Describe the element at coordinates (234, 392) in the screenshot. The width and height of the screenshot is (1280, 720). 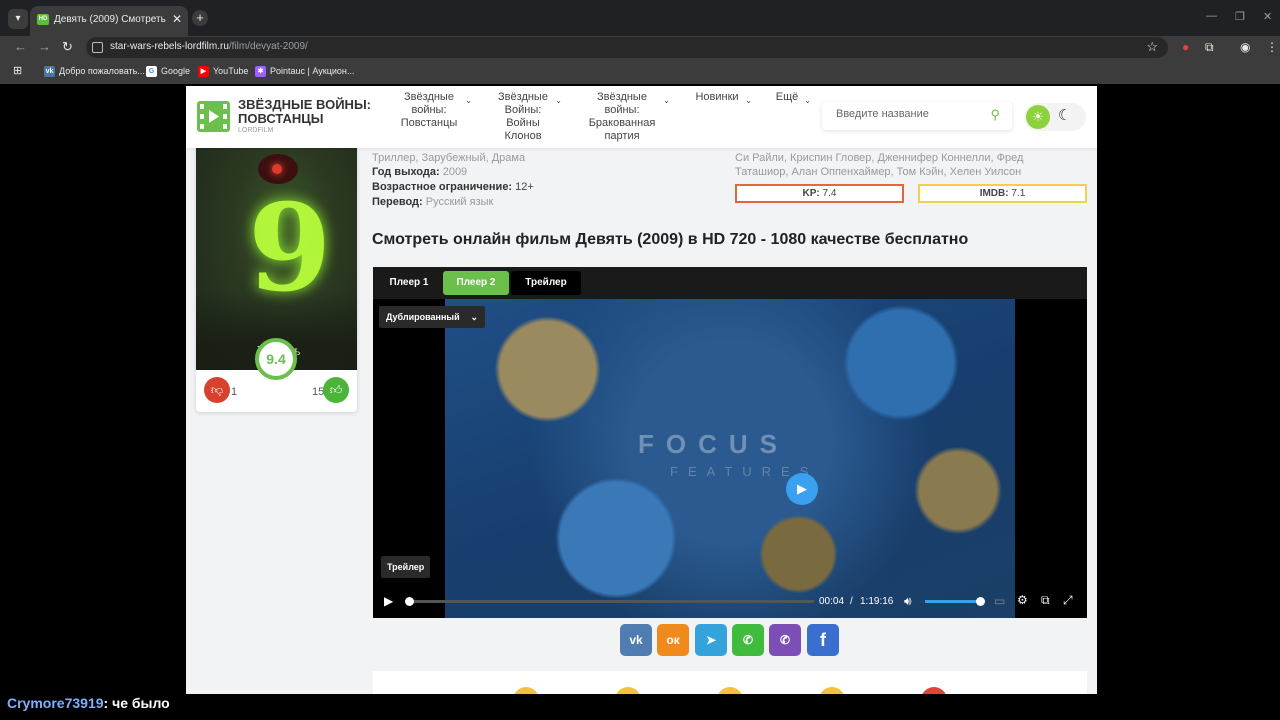
I see `dislike-count: 1` at that location.